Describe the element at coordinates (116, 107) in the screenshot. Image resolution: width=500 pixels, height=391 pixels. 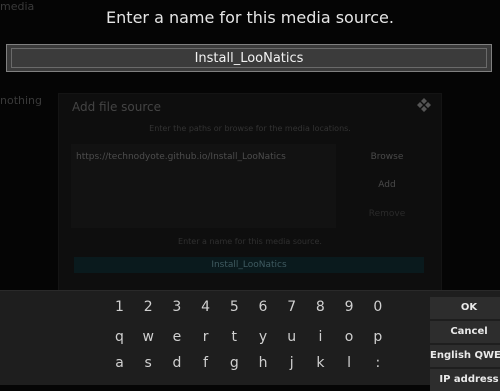
I see `dialog-title: Add file source` at that location.